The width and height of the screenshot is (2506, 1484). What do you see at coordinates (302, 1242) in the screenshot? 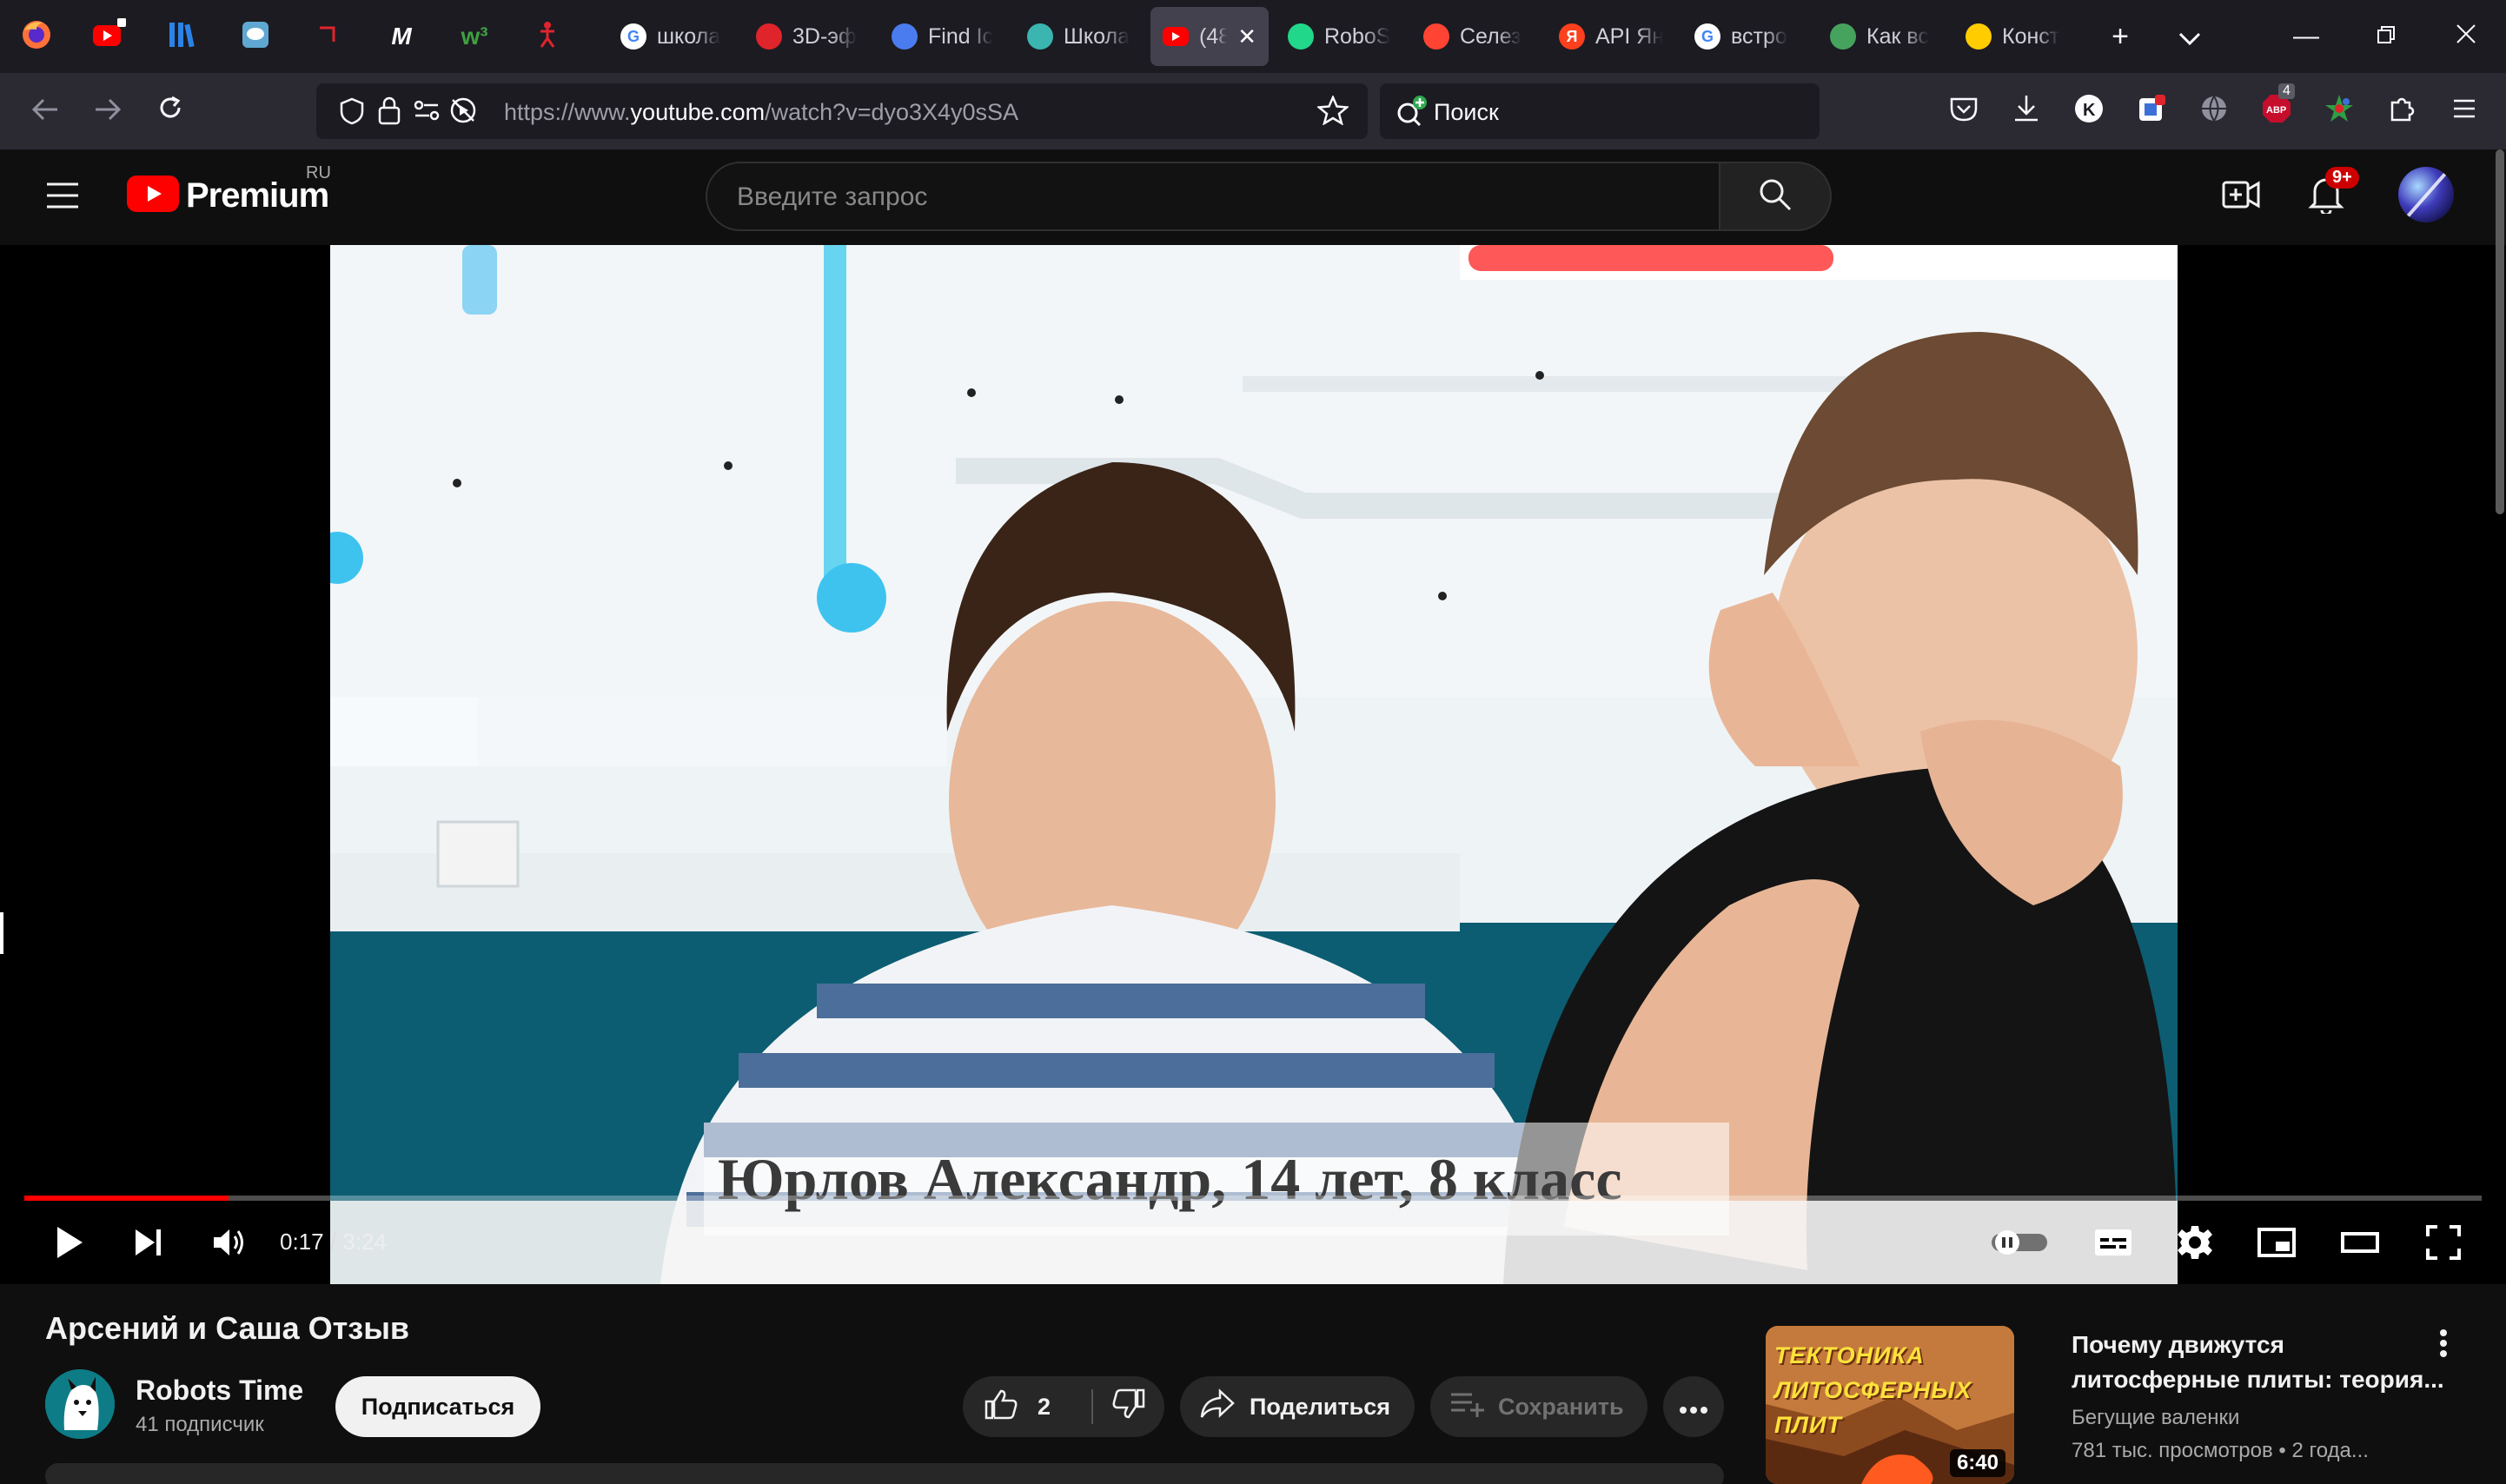
I see `current-time: 0:17` at bounding box center [302, 1242].